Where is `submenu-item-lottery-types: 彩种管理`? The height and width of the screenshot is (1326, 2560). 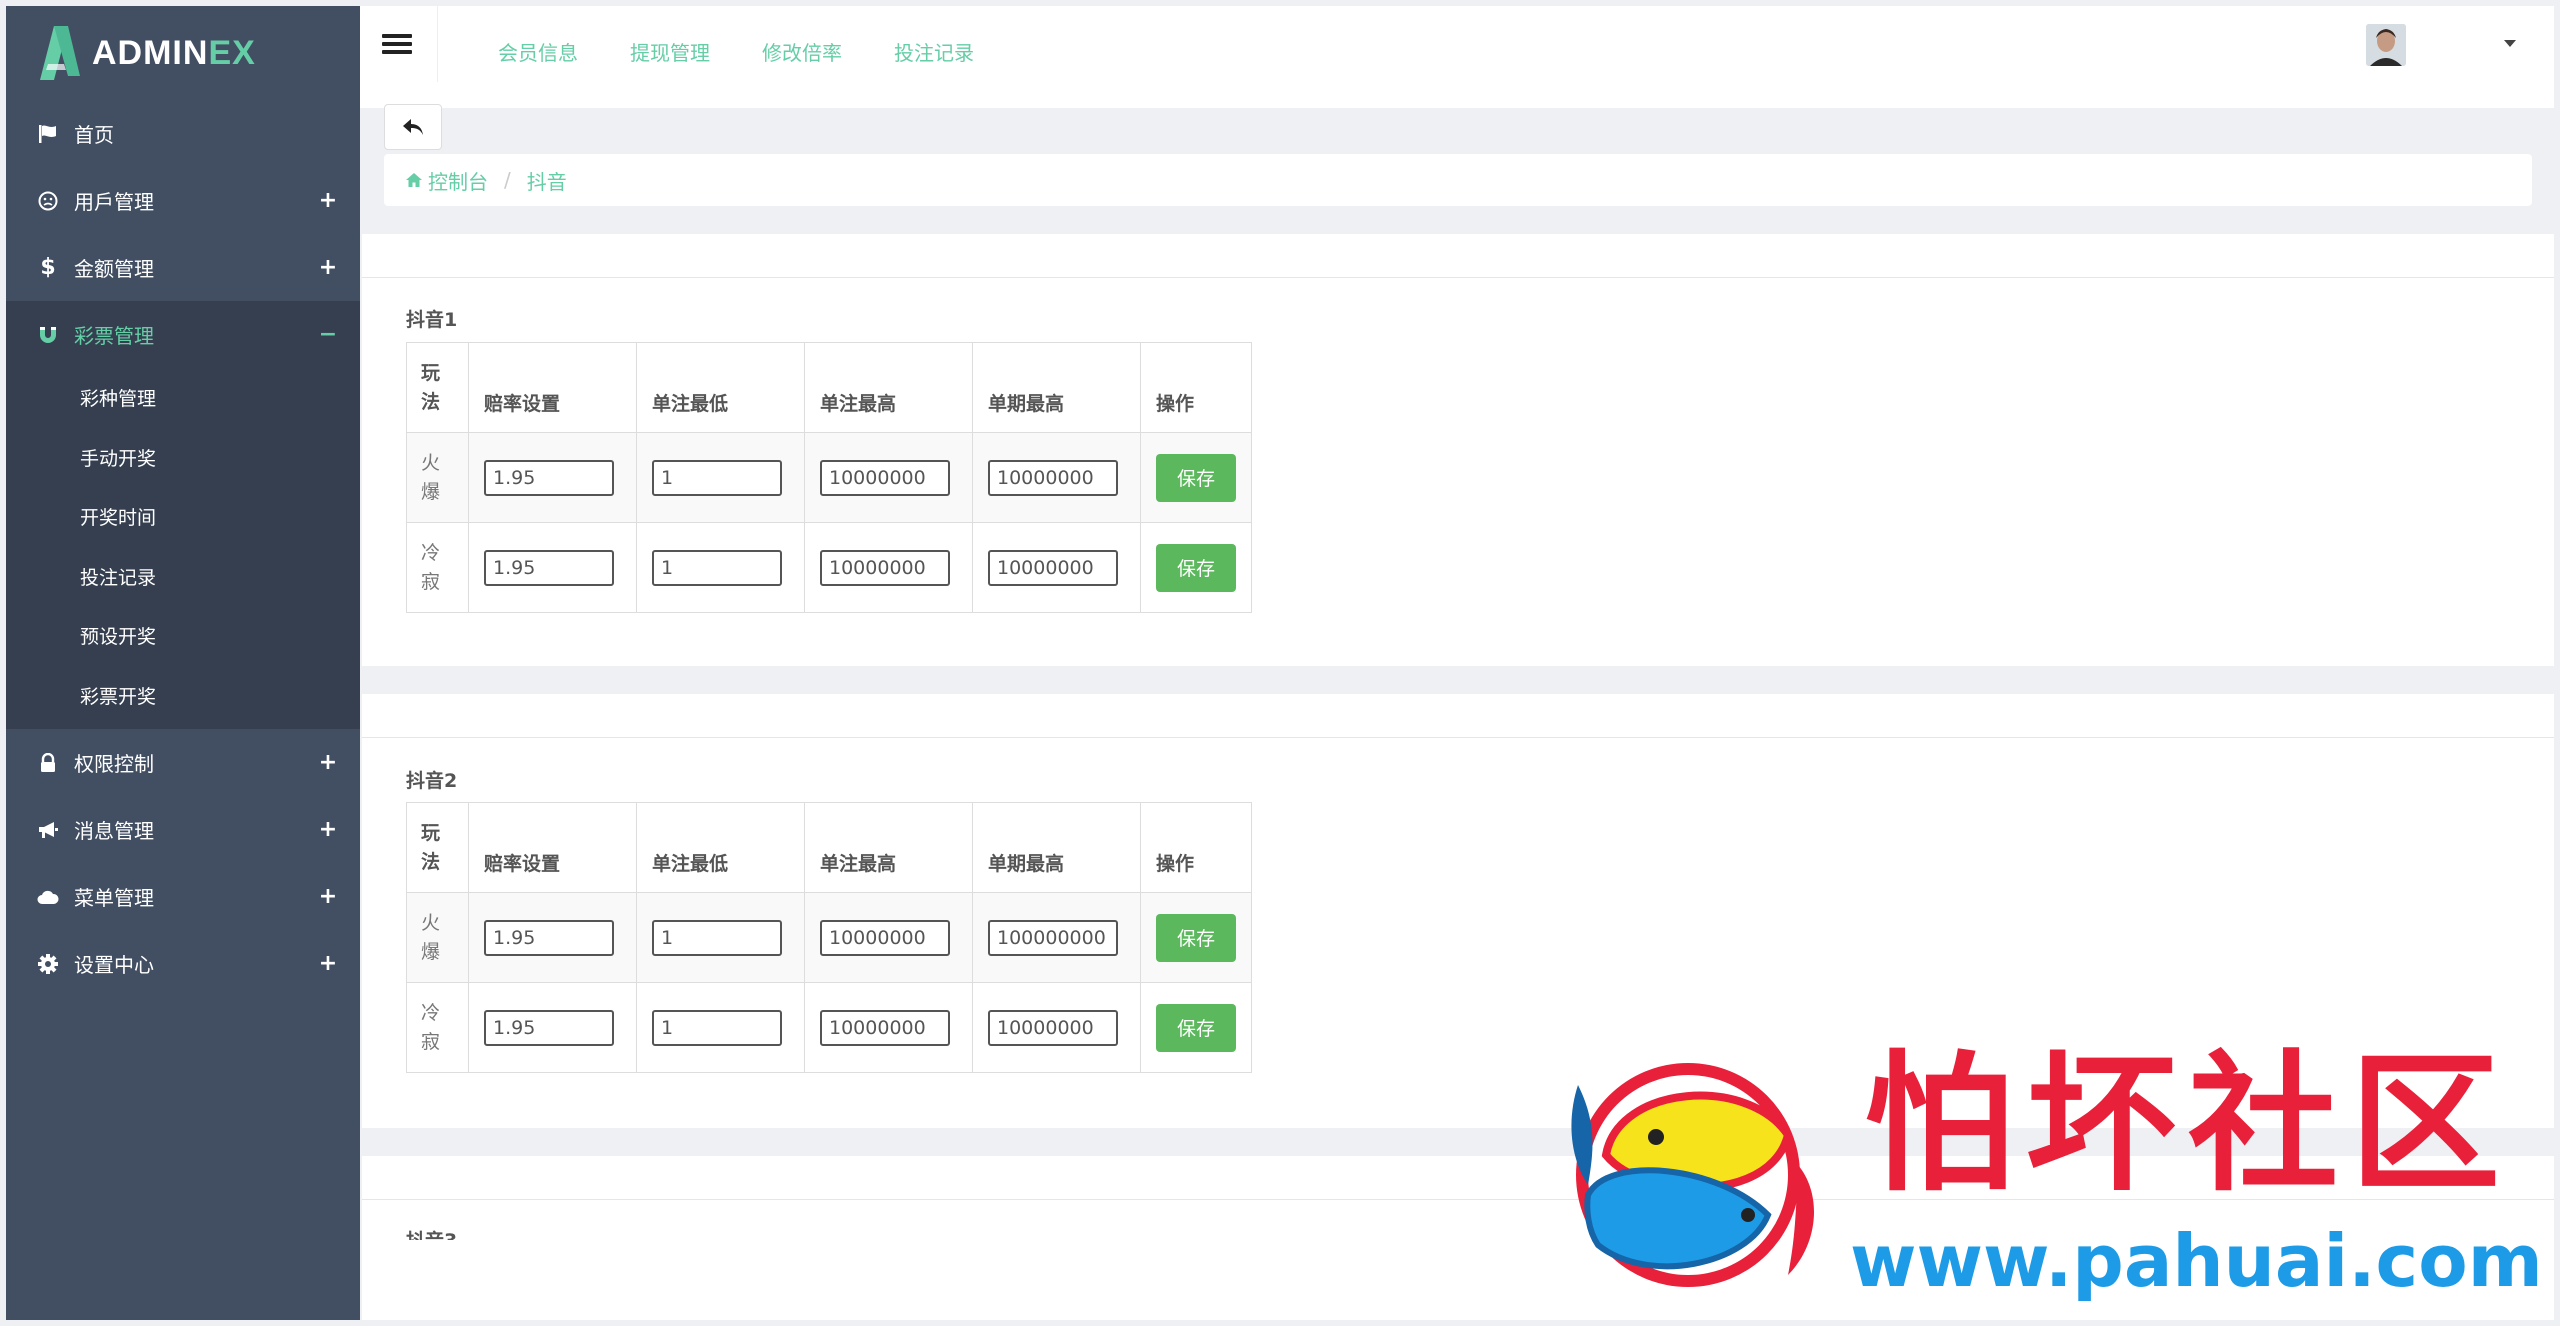
submenu-item-lottery-types: 彩种管理 is located at coordinates (183, 398).